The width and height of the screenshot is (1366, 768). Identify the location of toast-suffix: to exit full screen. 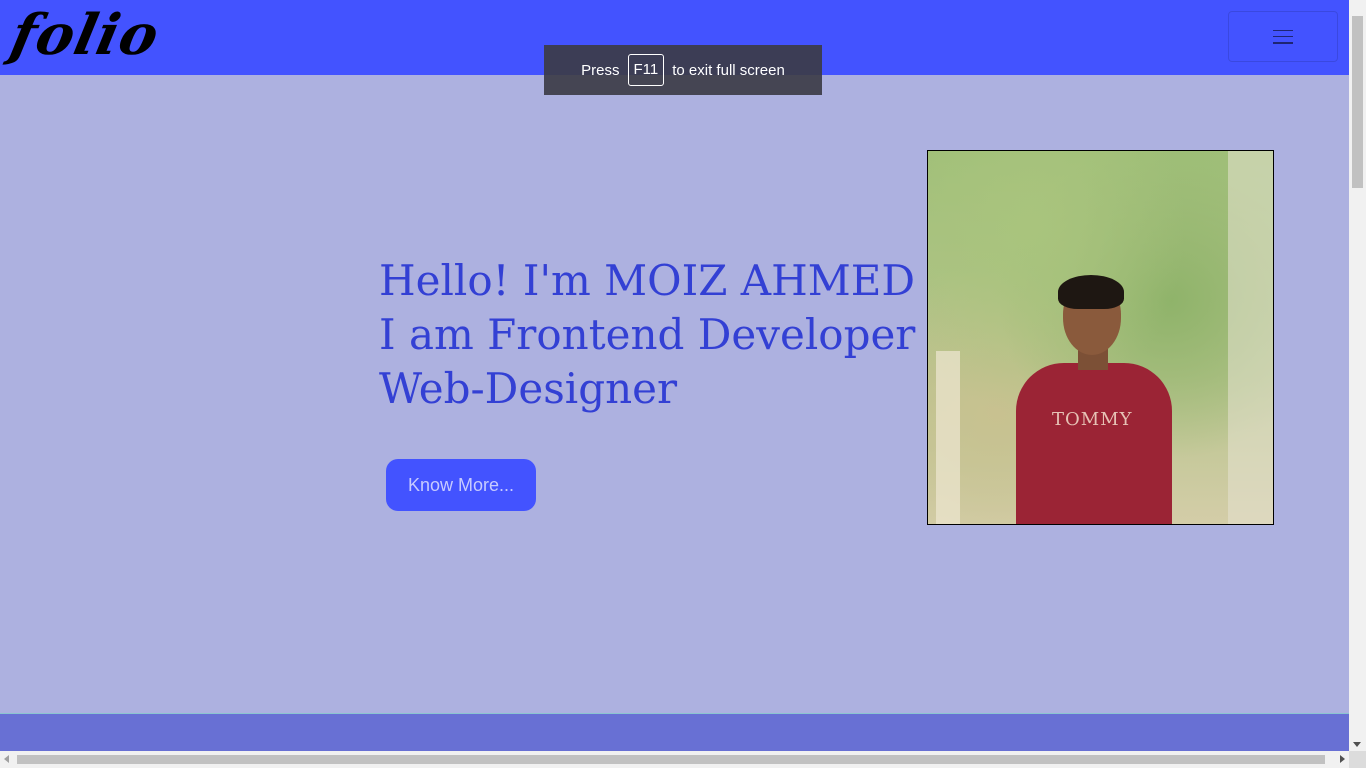
(728, 70).